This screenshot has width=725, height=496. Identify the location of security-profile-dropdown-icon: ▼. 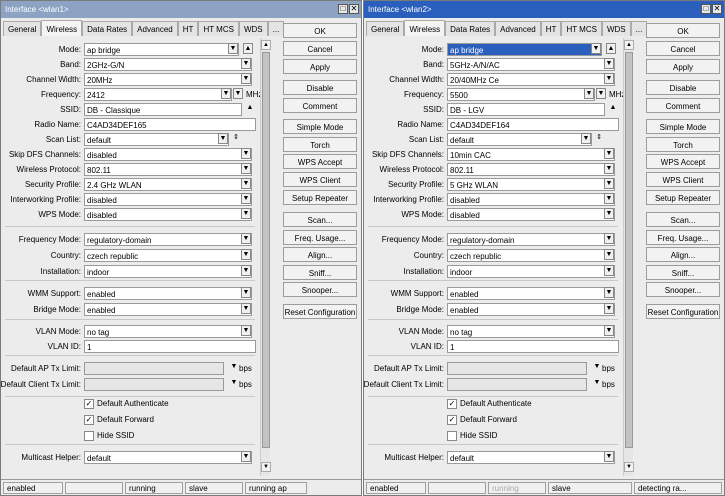
(609, 183).